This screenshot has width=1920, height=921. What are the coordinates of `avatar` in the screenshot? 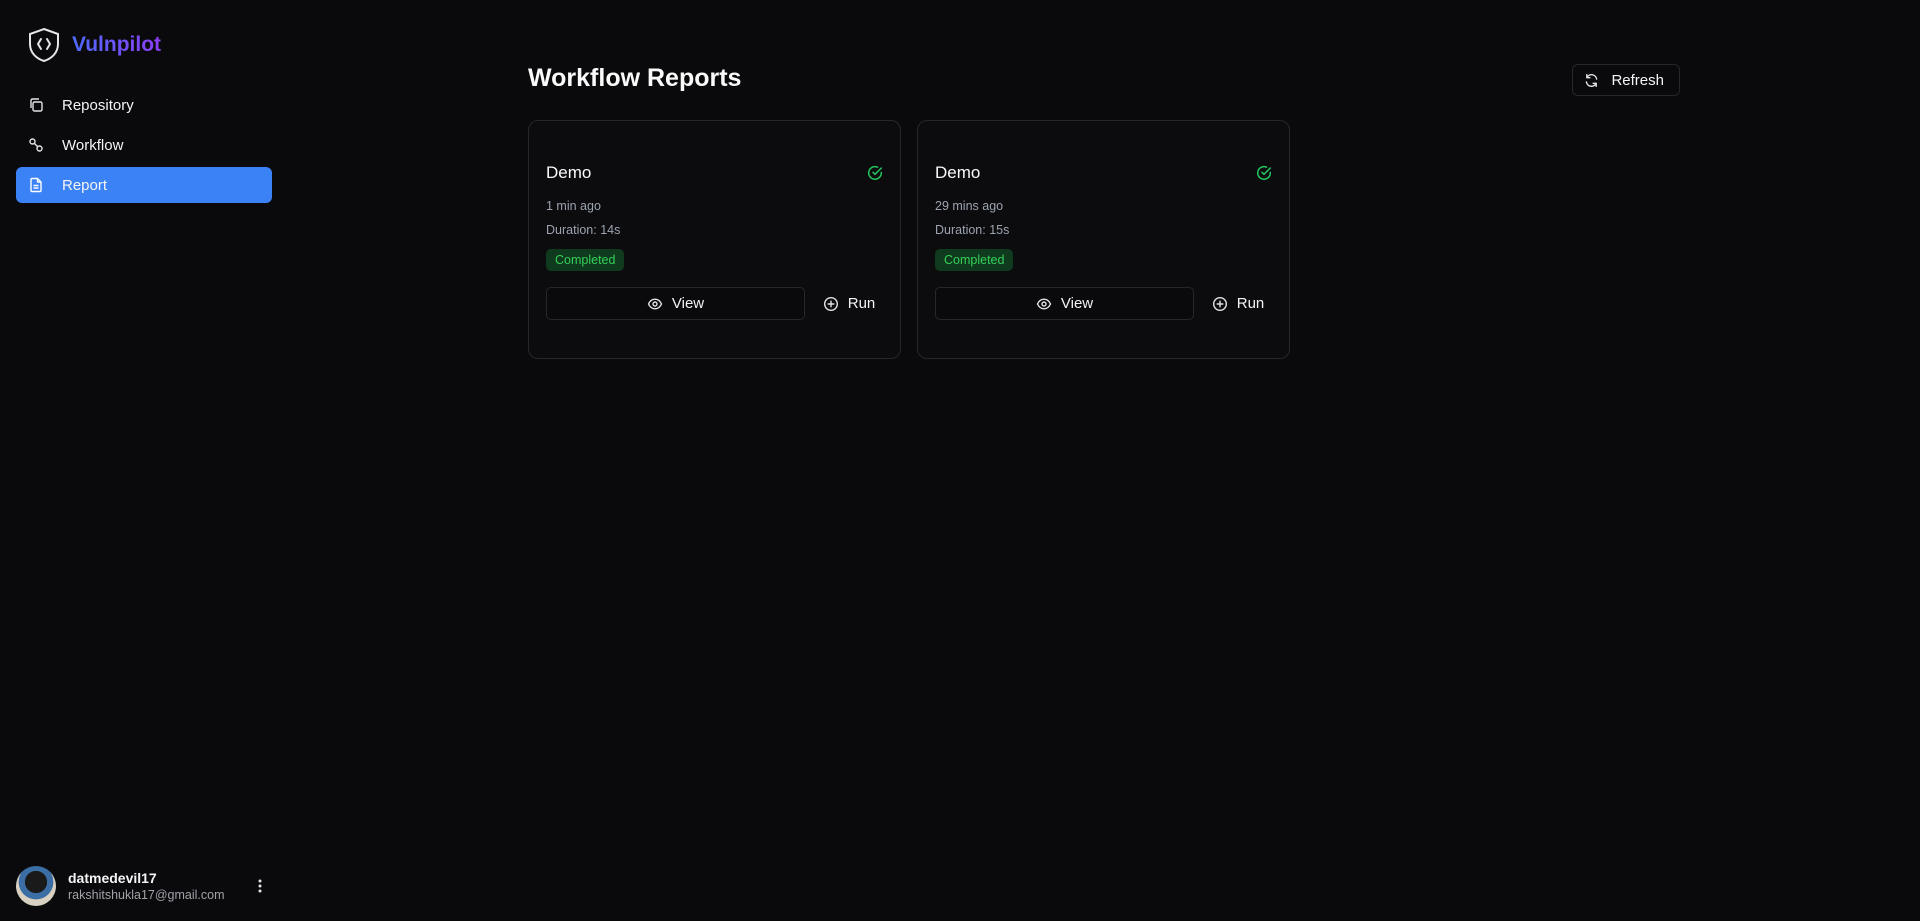 It's located at (36, 886).